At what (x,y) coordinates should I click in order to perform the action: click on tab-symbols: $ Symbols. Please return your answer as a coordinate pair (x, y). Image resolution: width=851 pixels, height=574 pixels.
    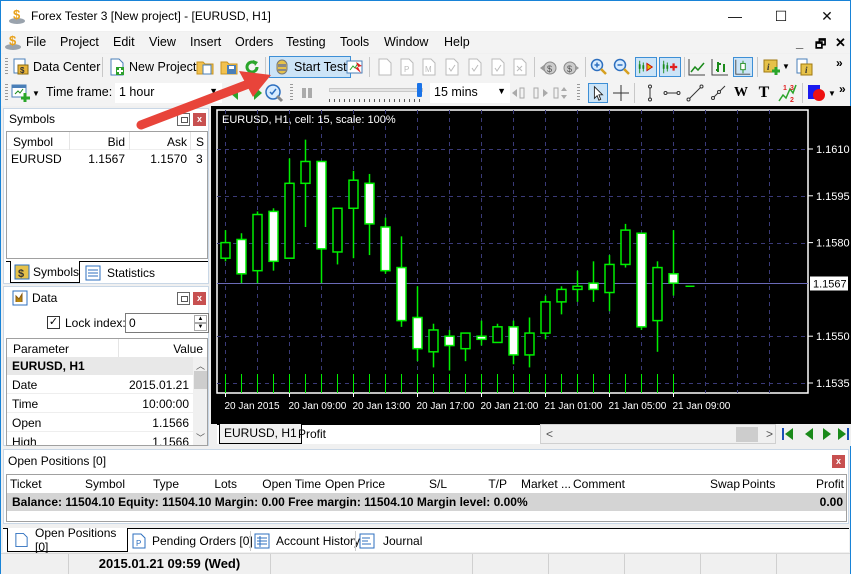
    Looking at the image, I should click on (45, 272).